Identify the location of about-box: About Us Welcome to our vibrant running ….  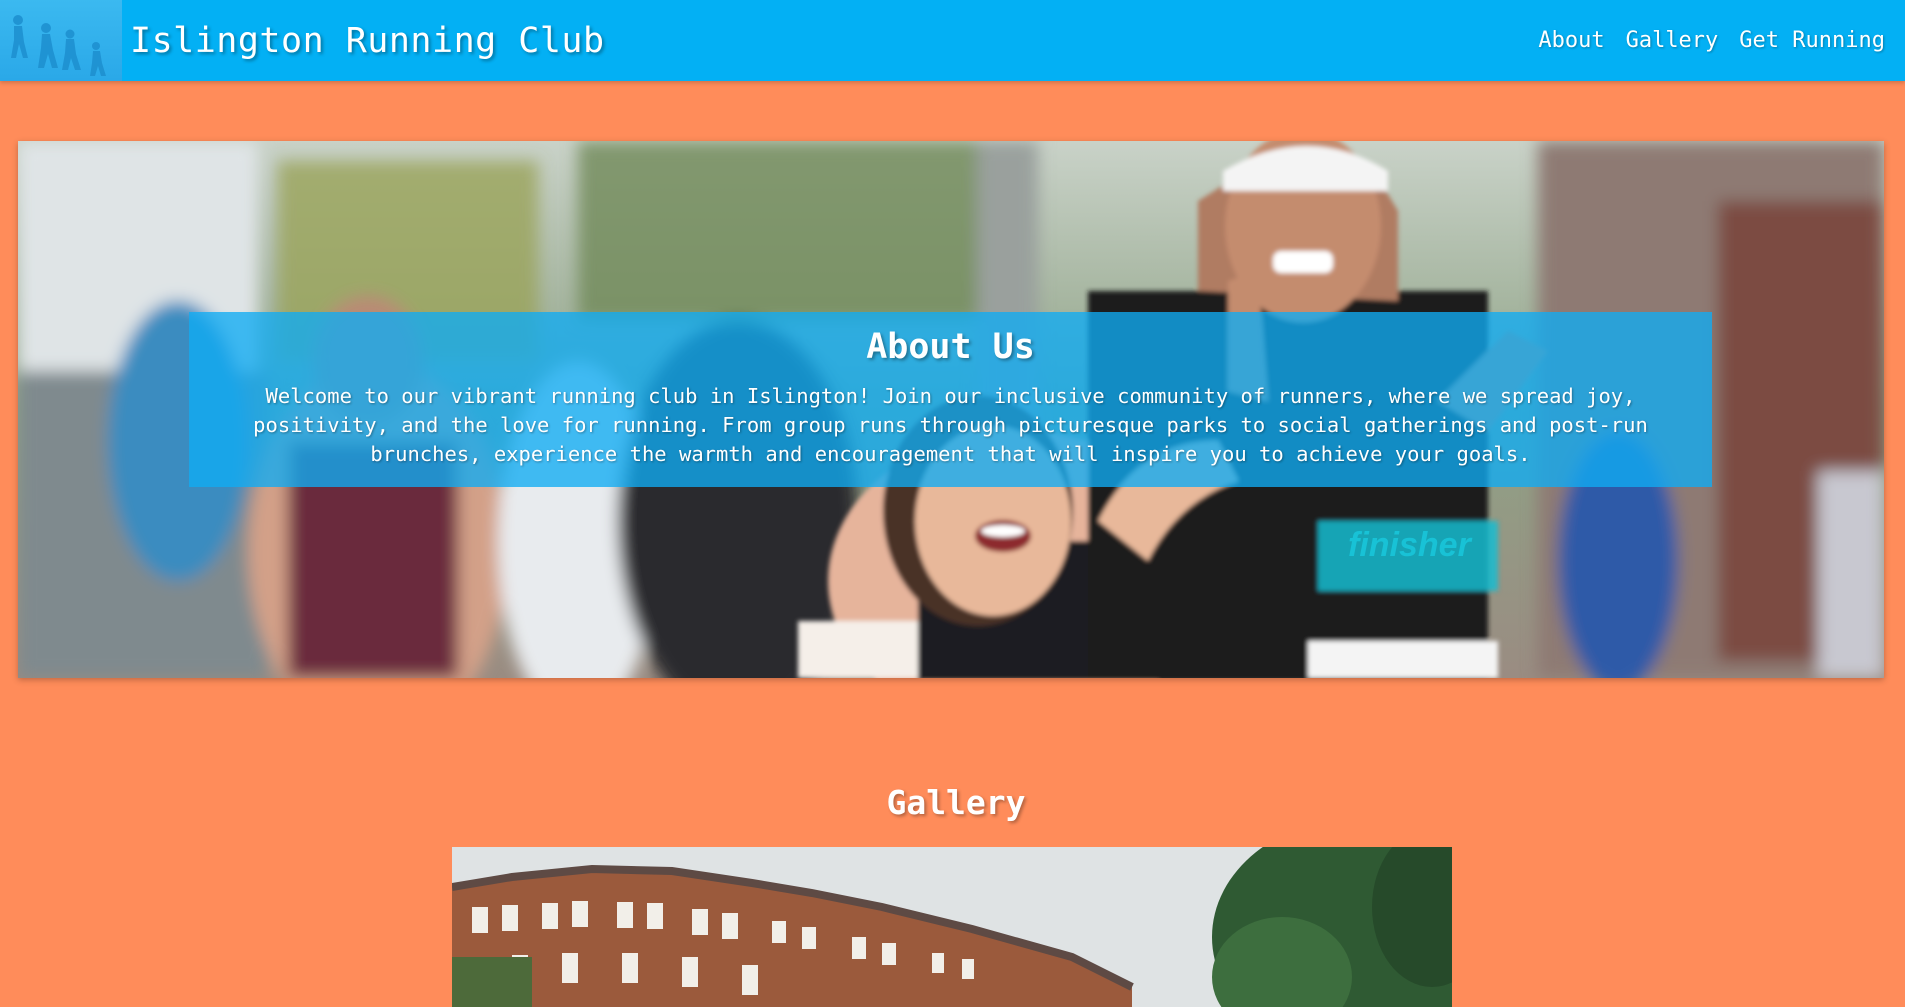
(950, 399).